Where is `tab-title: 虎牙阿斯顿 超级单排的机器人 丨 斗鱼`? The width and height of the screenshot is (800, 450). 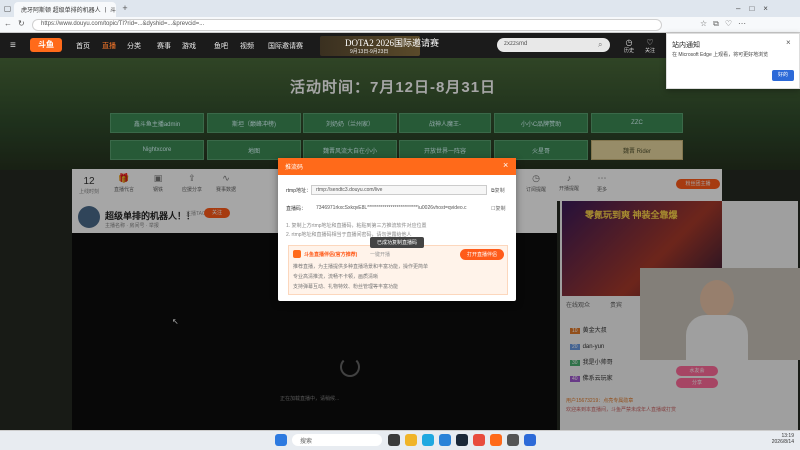 tab-title: 虎牙阿斯顿 超级单排的机器人 丨 斗鱼 is located at coordinates (68, 11).